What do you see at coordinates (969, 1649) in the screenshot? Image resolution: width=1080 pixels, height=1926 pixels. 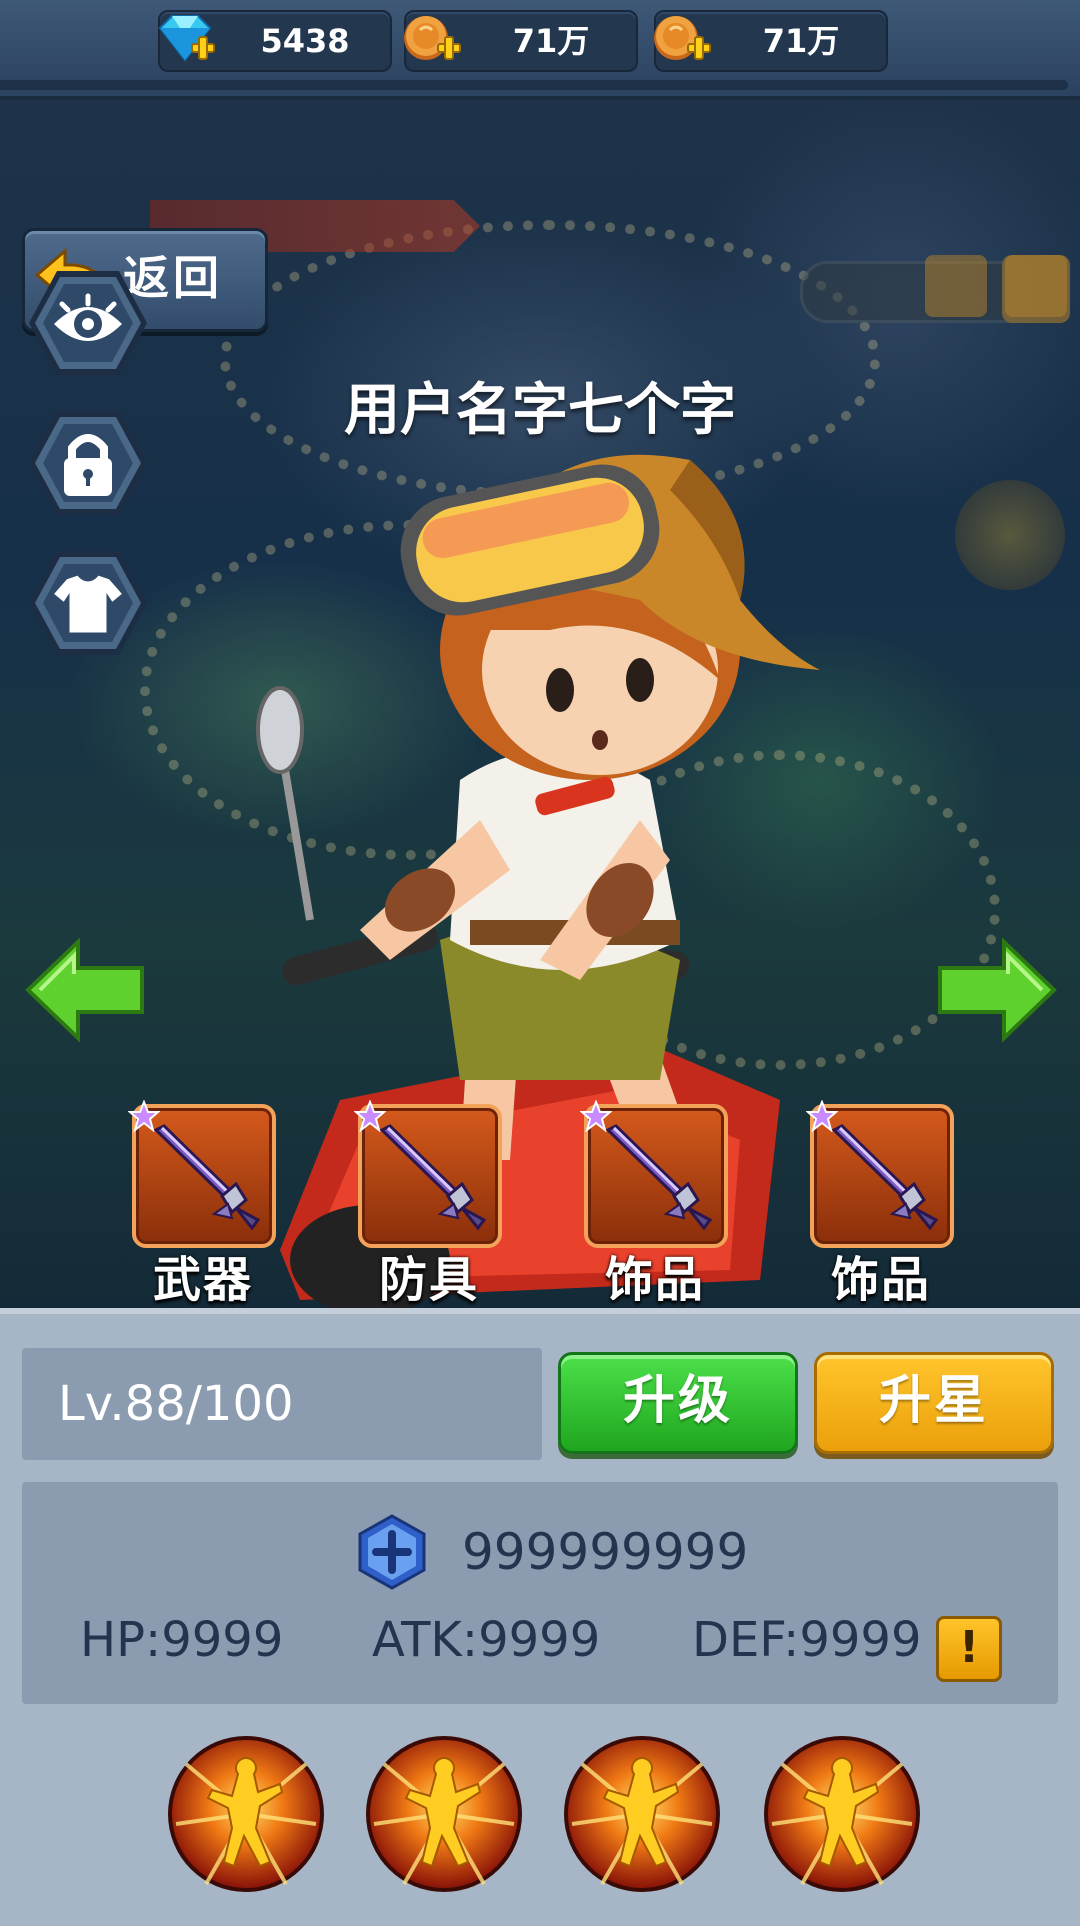 I see `stat-info-button: !` at bounding box center [969, 1649].